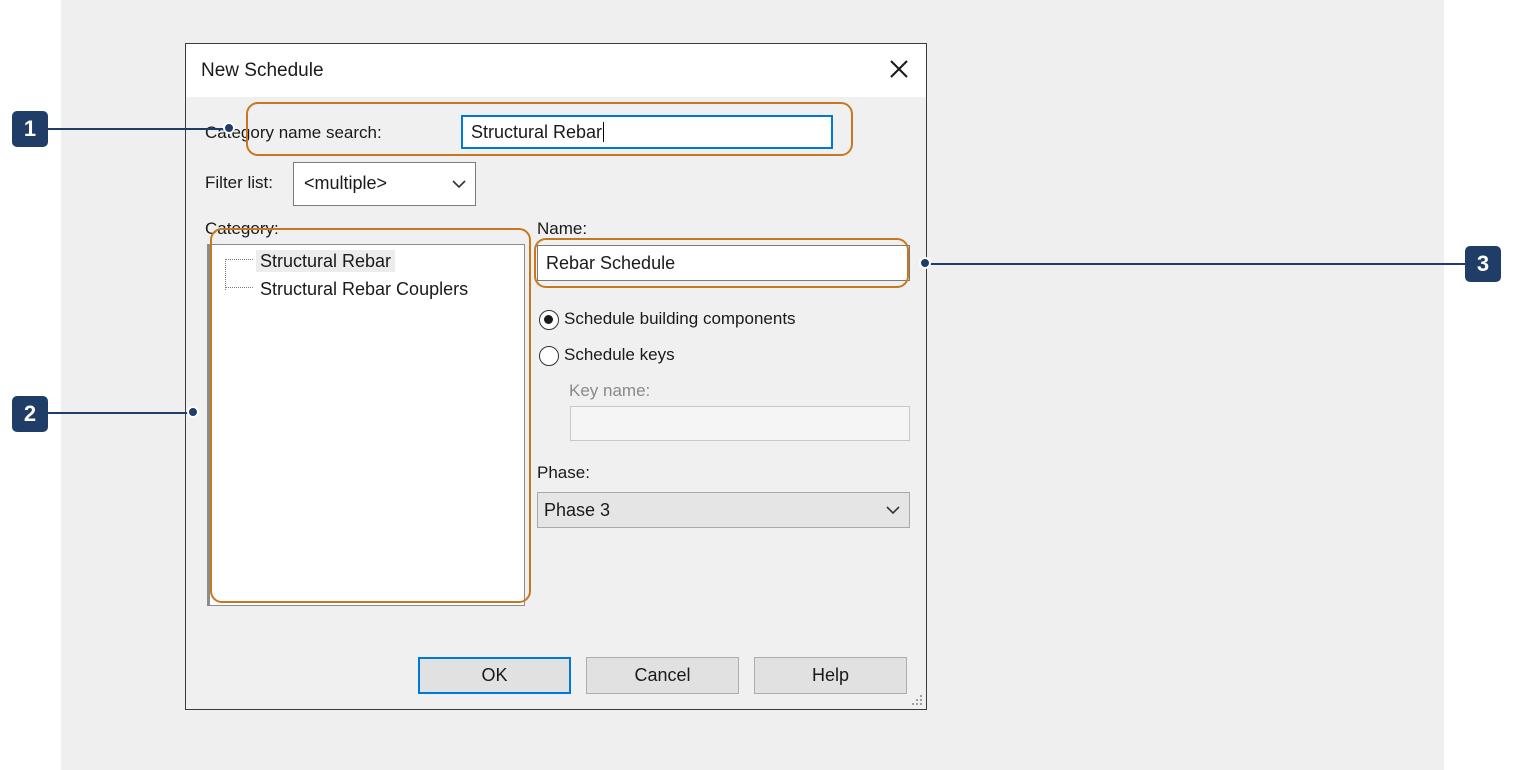  What do you see at coordinates (1198, 264) in the screenshot?
I see `callout-3-line` at bounding box center [1198, 264].